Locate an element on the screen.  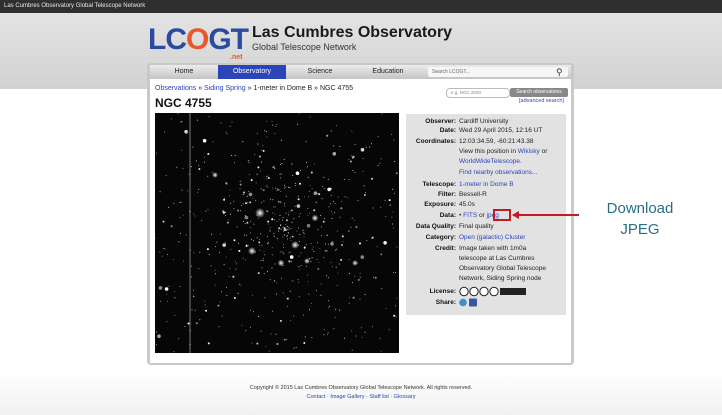
advanced-search-link: [advanced search] is located at coordinates (541, 101).